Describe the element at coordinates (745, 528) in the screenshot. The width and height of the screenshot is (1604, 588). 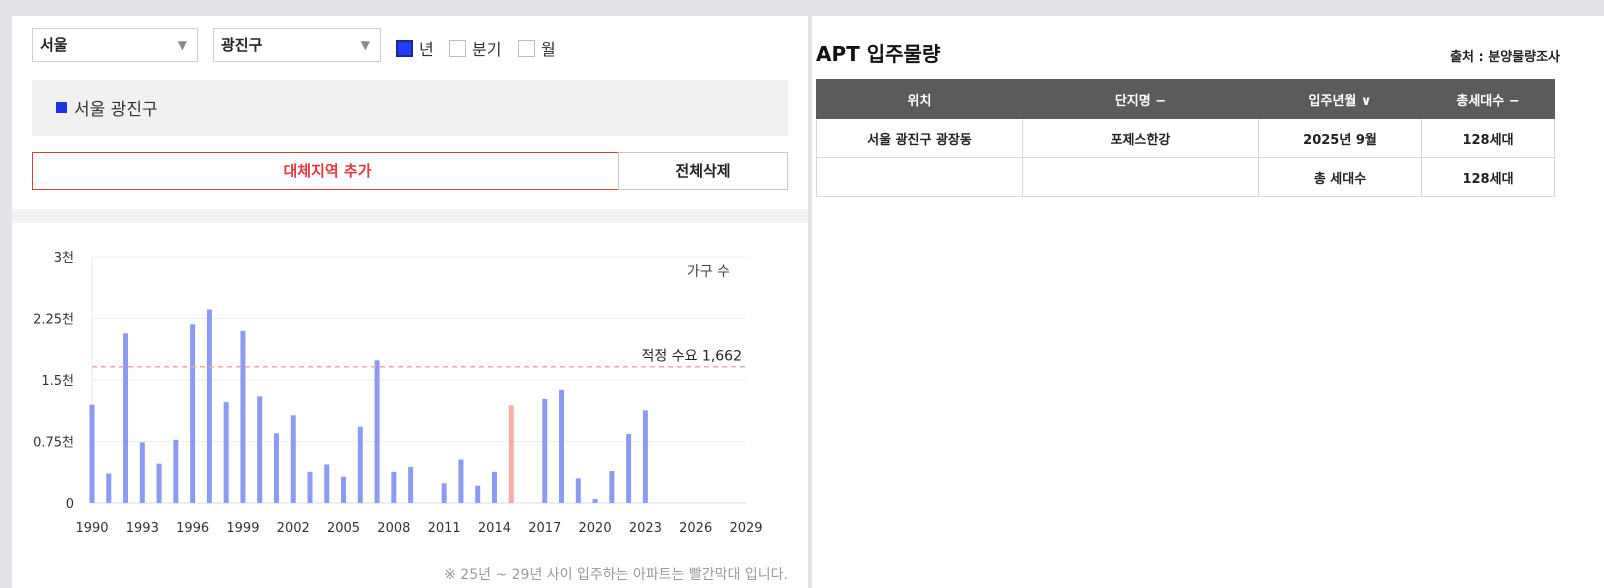
I see `x-tick-label: 2029` at that location.